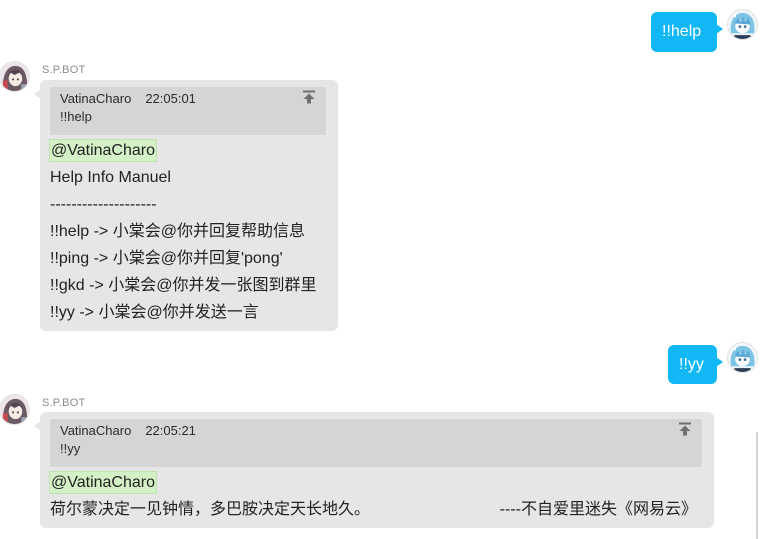  Describe the element at coordinates (598, 509) in the screenshot. I see `quote-source-text: ----不自爱里迷失《网易云》` at that location.